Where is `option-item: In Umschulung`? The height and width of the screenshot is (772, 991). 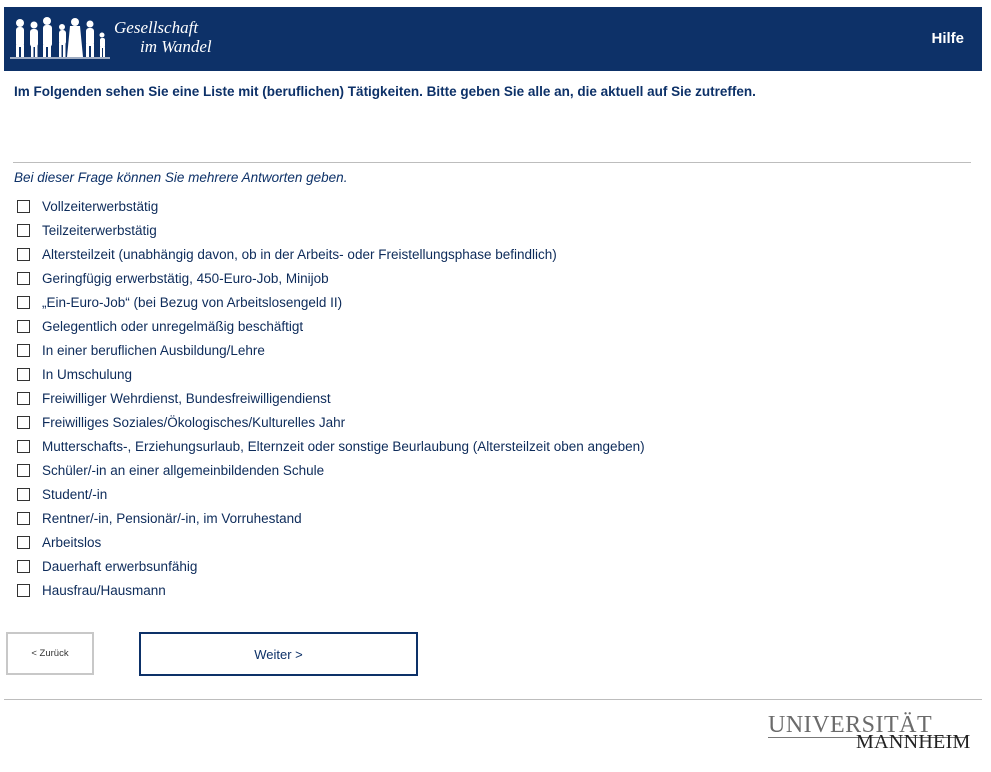
option-item: In Umschulung is located at coordinates (331, 379).